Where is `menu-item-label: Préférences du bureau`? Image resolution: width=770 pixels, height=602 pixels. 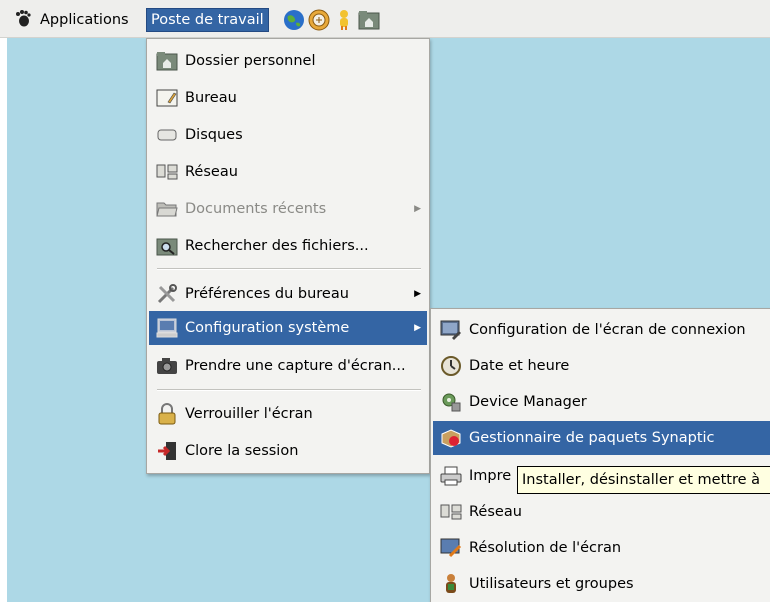 menu-item-label: Préférences du bureau is located at coordinates (267, 294).